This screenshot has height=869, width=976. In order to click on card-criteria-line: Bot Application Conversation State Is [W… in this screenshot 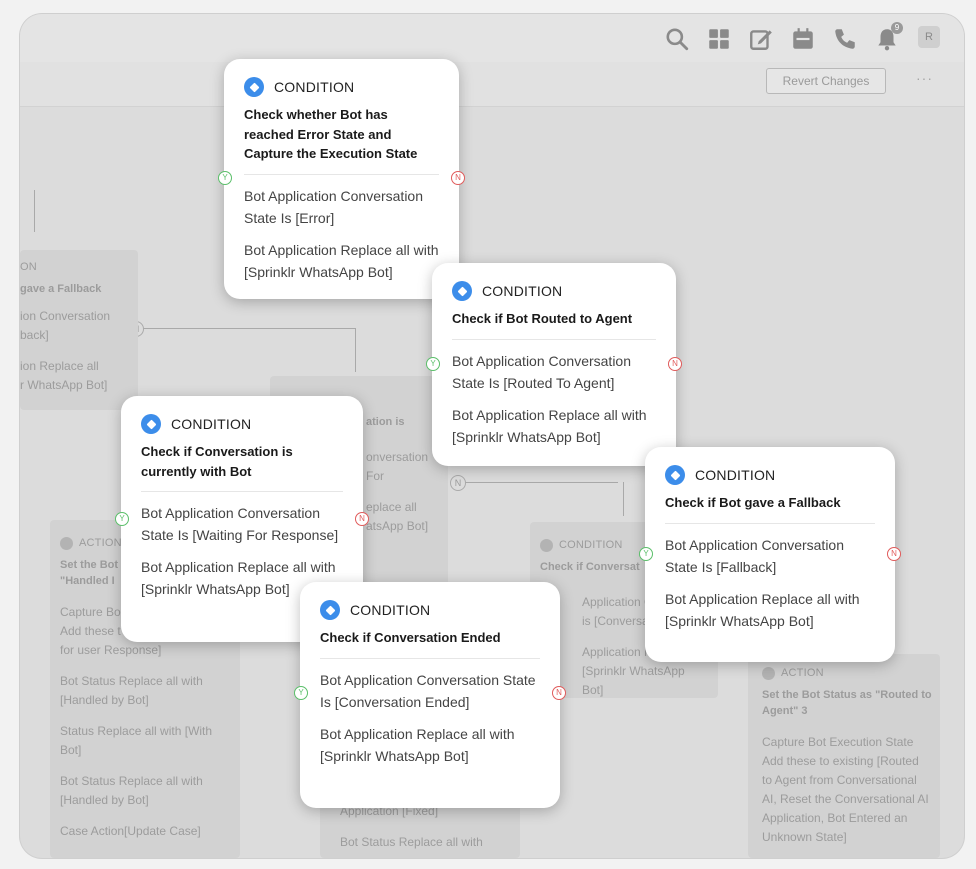, I will do `click(240, 524)`.